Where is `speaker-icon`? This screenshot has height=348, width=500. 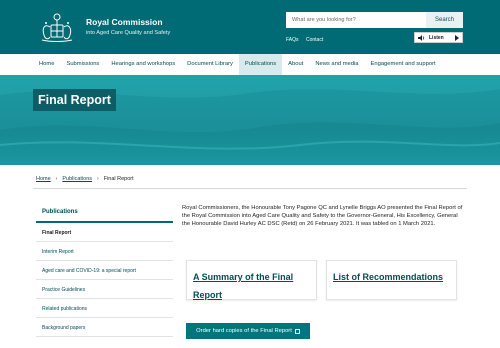 speaker-icon is located at coordinates (421, 37).